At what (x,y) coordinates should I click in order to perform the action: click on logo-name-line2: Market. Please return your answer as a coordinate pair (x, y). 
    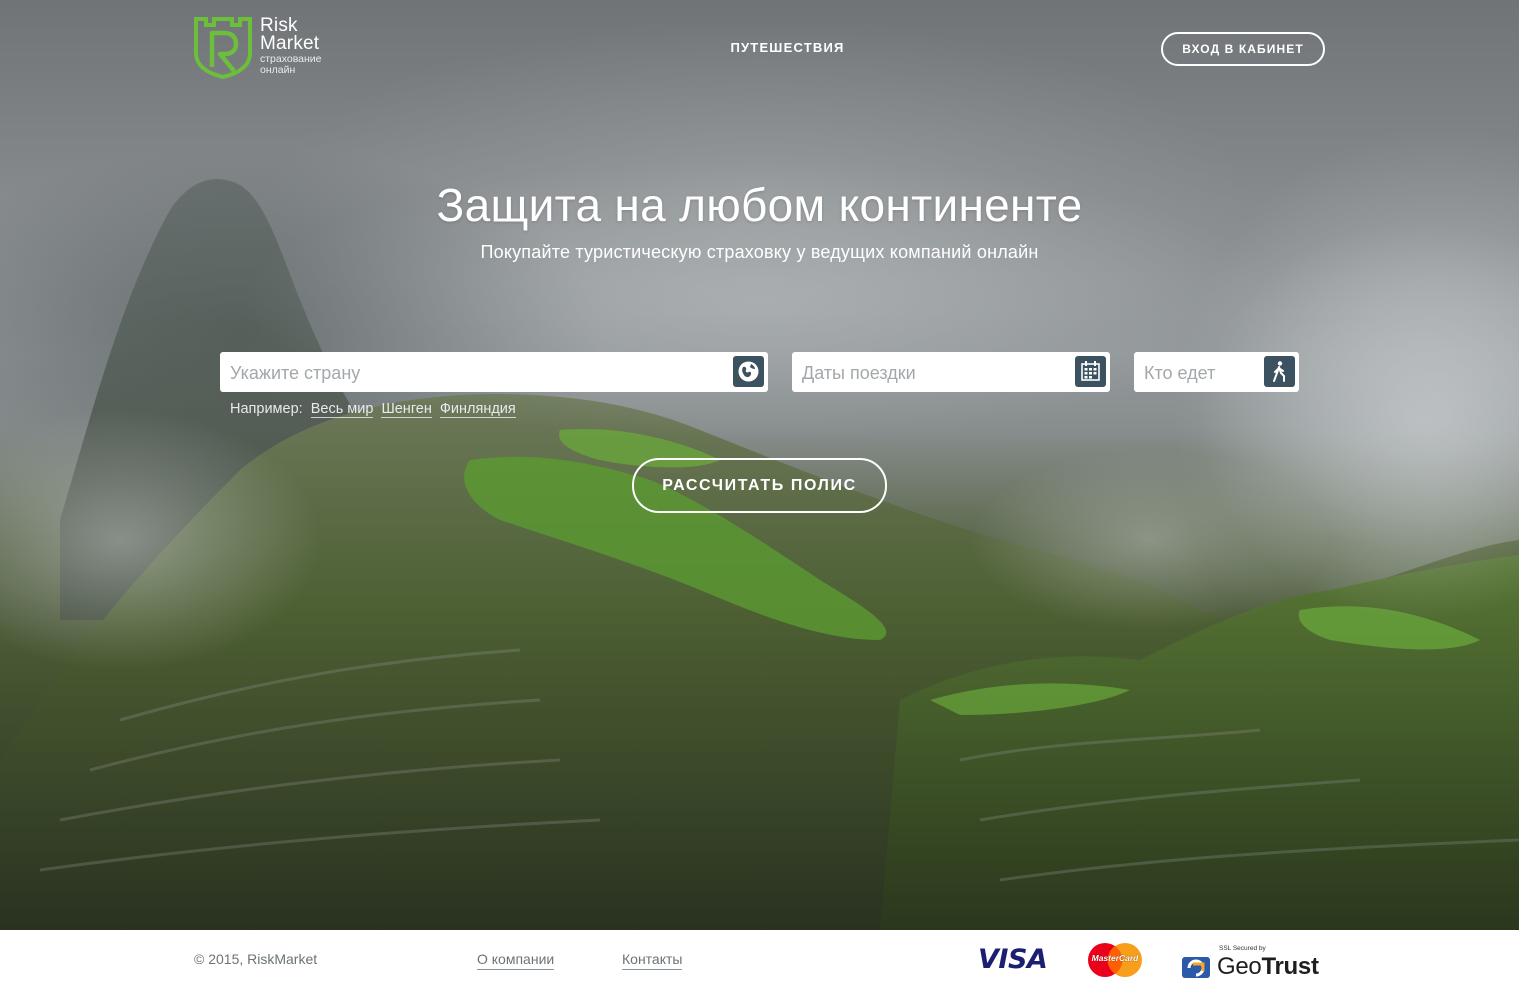
    Looking at the image, I should click on (290, 43).